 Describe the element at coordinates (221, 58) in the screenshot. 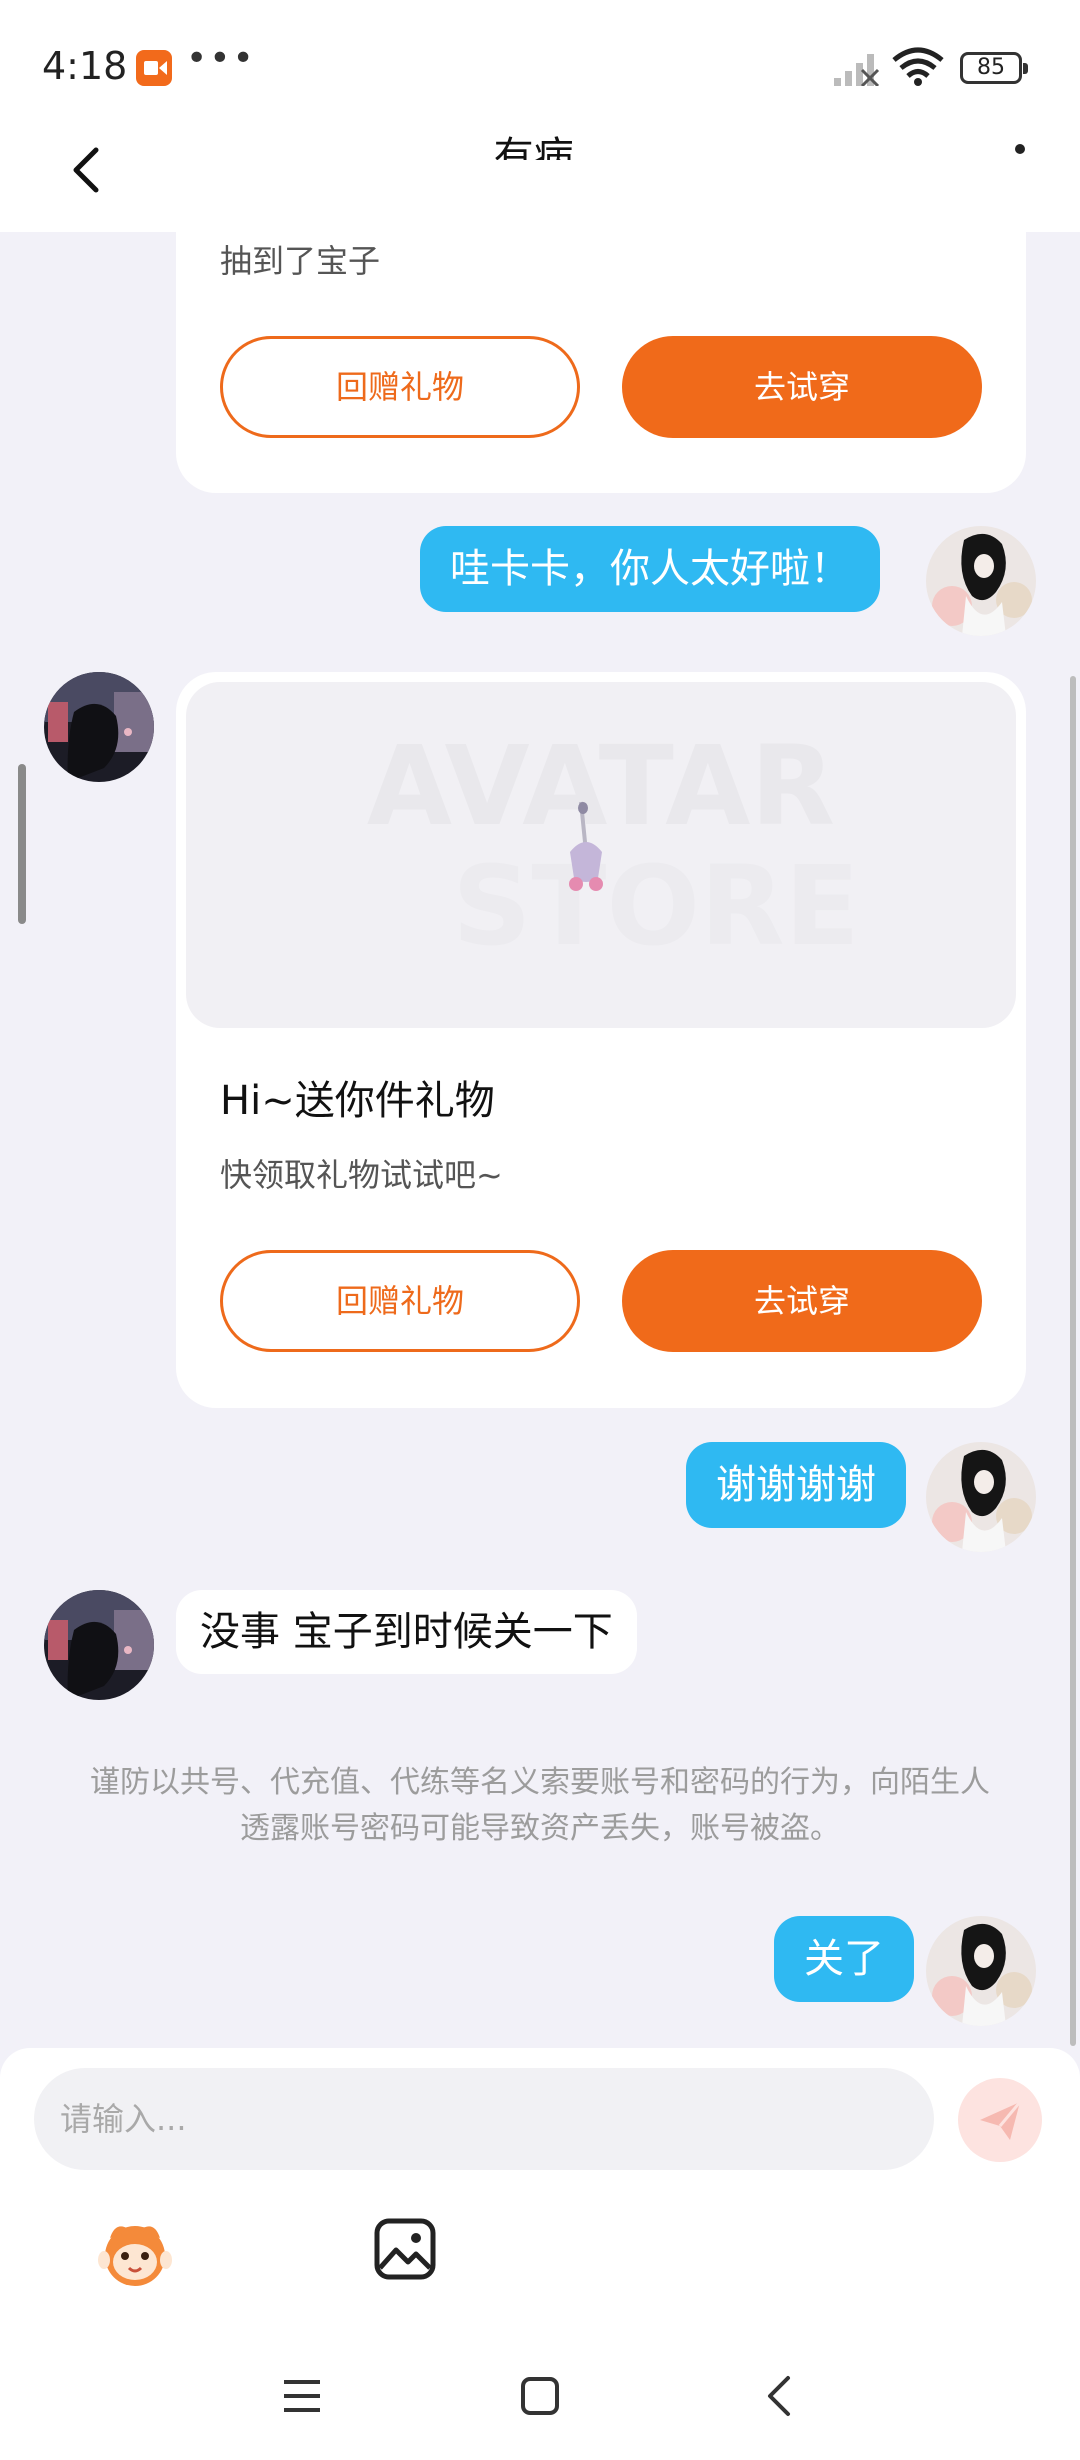

I see `status-more-dots: •••` at that location.